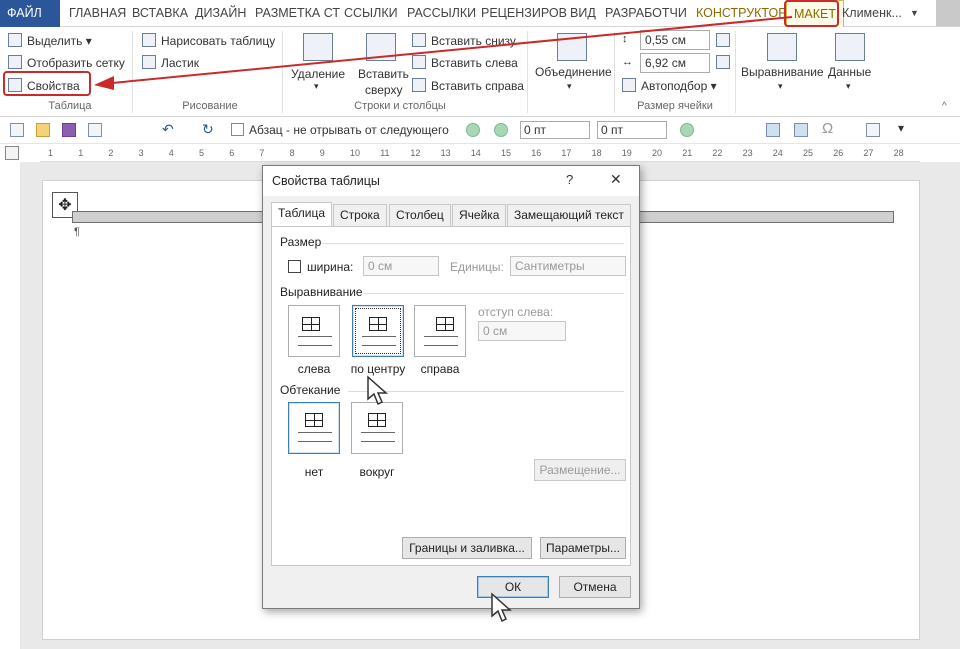 This screenshot has width=960, height=649. What do you see at coordinates (901, 128) in the screenshot?
I see `chevron-down-icon: ▾` at bounding box center [901, 128].